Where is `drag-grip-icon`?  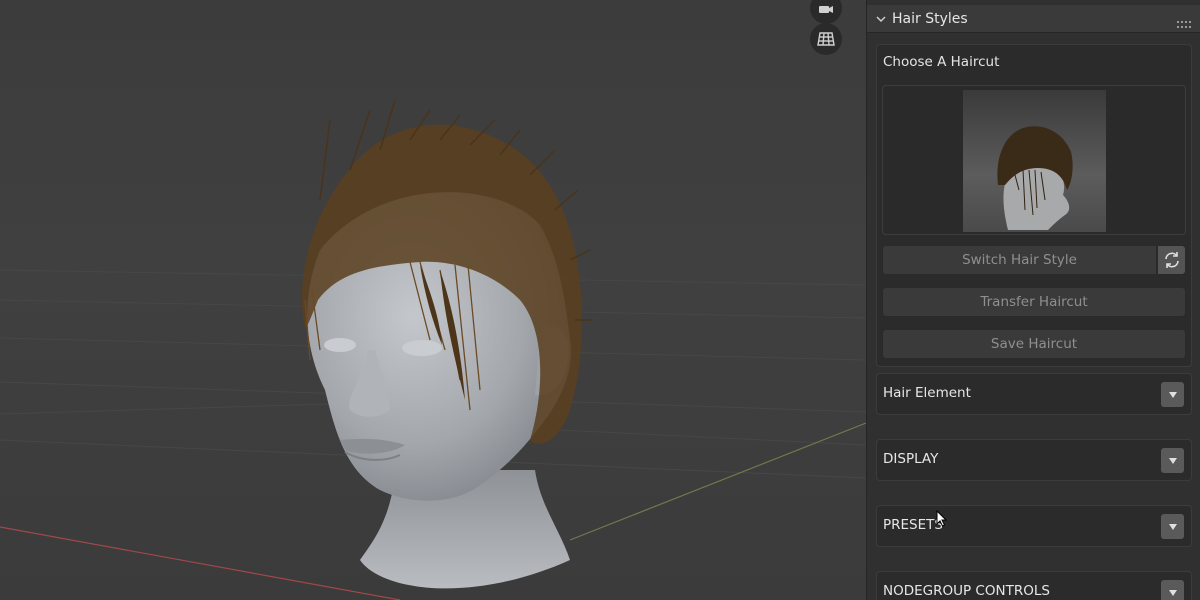 drag-grip-icon is located at coordinates (1184, 23).